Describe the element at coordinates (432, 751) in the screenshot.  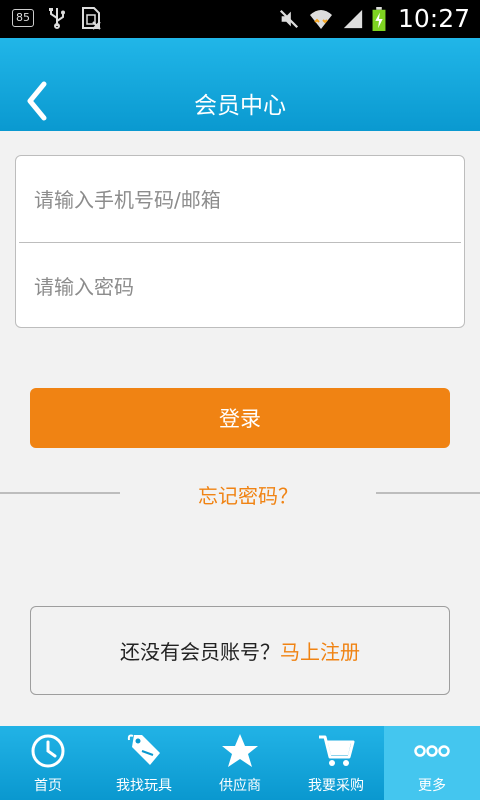
I see `more-dots-icon` at that location.